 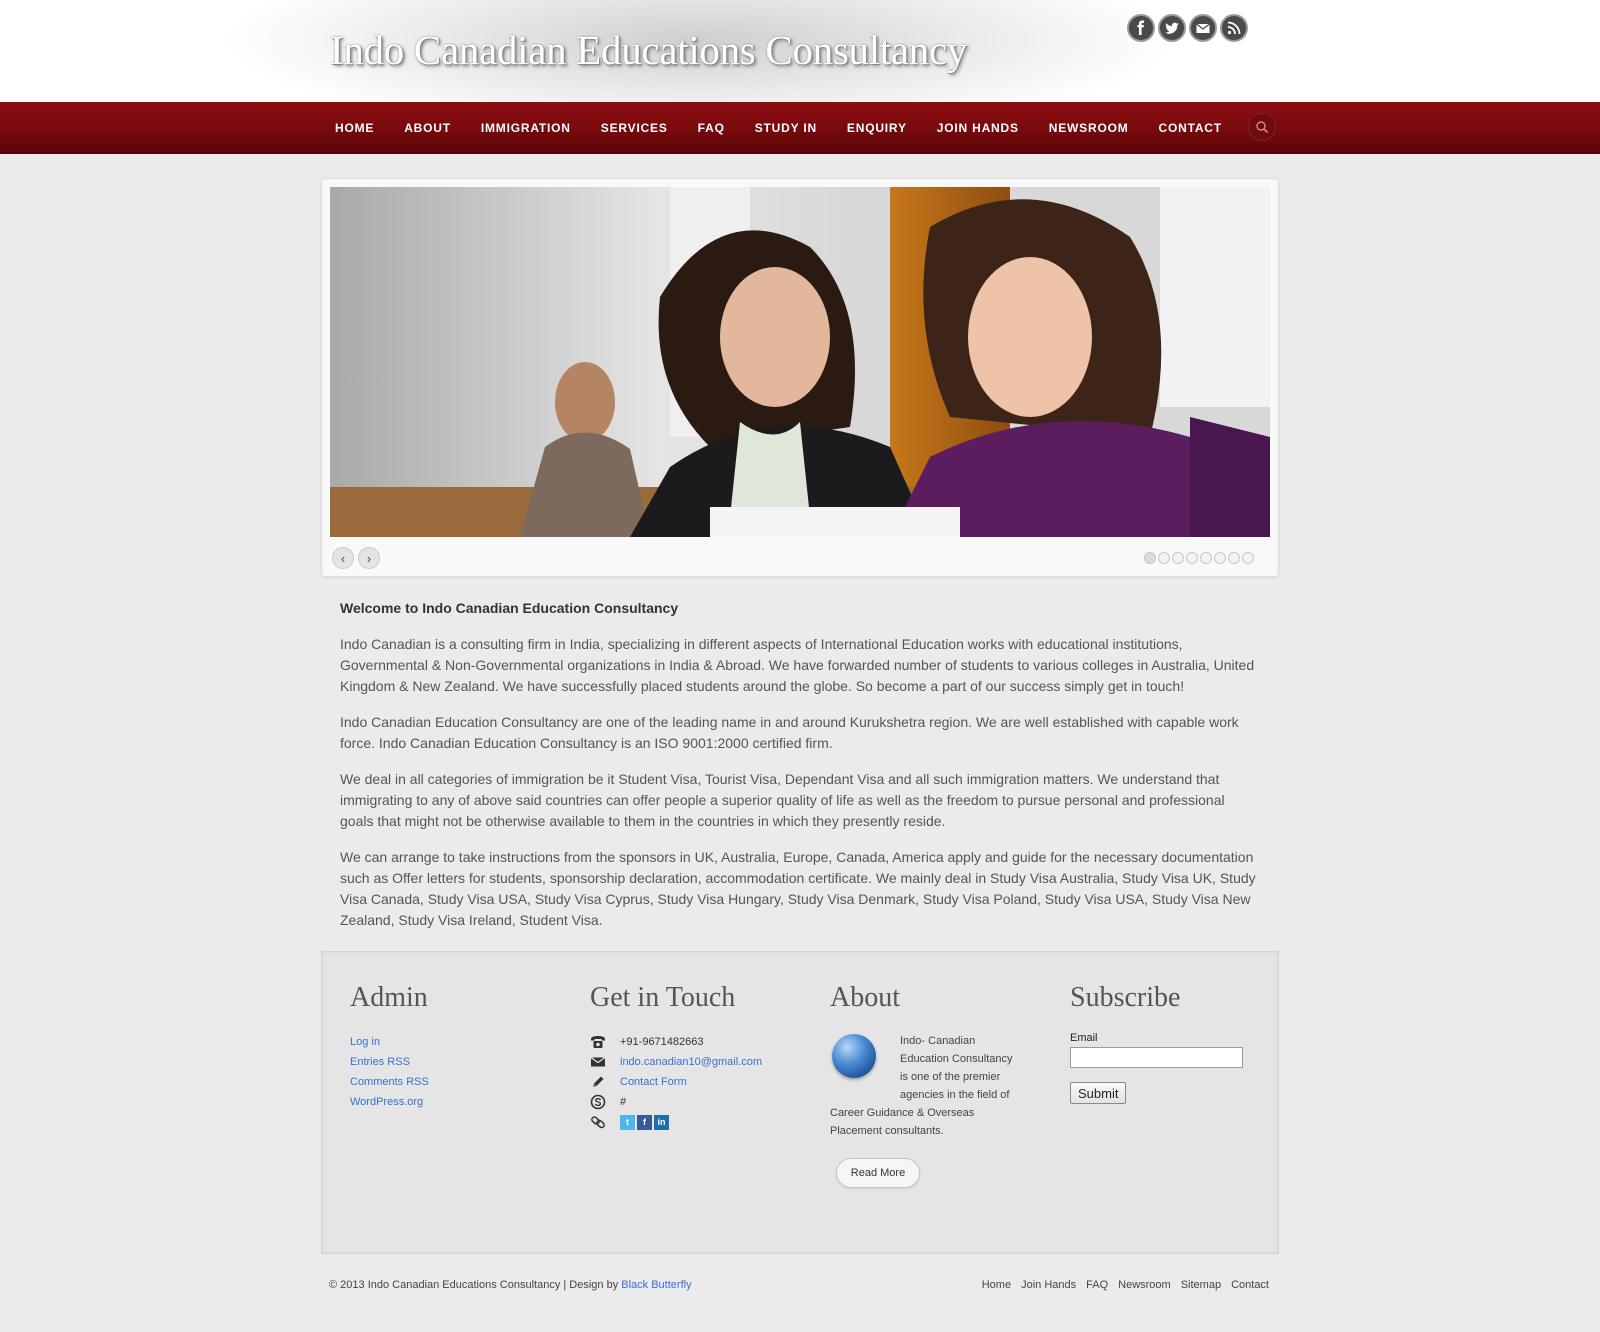 I want to click on nav-item-home: HOME, so click(x=354, y=128).